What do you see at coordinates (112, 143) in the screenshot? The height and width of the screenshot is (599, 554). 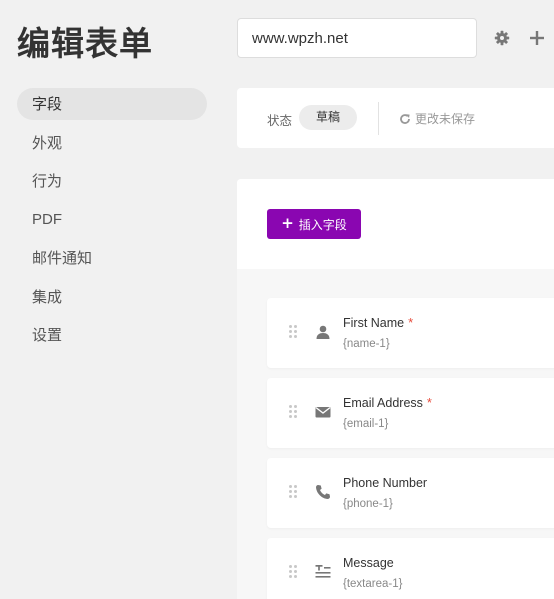 I see `sidebar-item-appearance: 外观` at bounding box center [112, 143].